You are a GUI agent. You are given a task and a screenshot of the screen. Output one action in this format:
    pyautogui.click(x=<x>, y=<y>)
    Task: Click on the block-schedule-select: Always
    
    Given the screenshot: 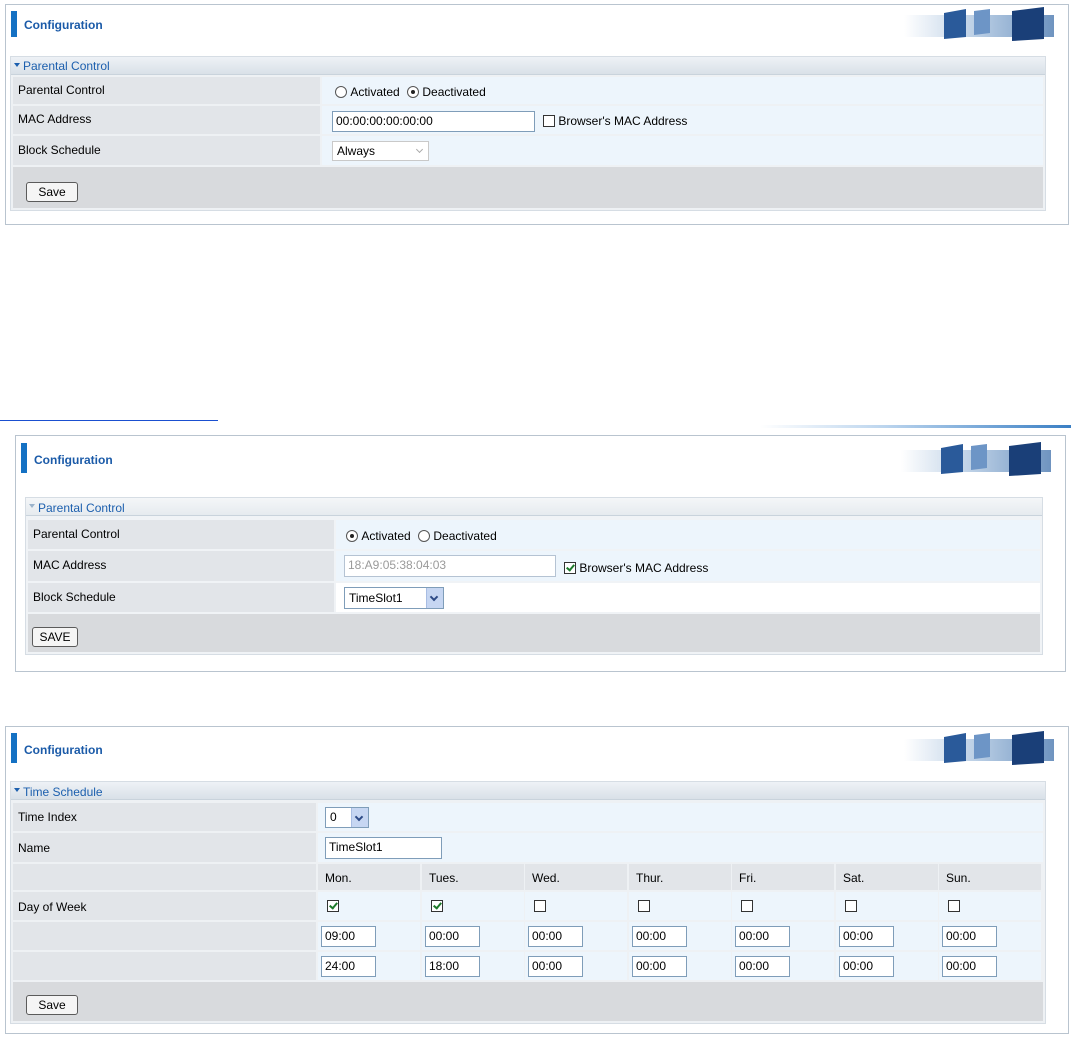 What is the action you would take?
    pyautogui.click(x=380, y=151)
    